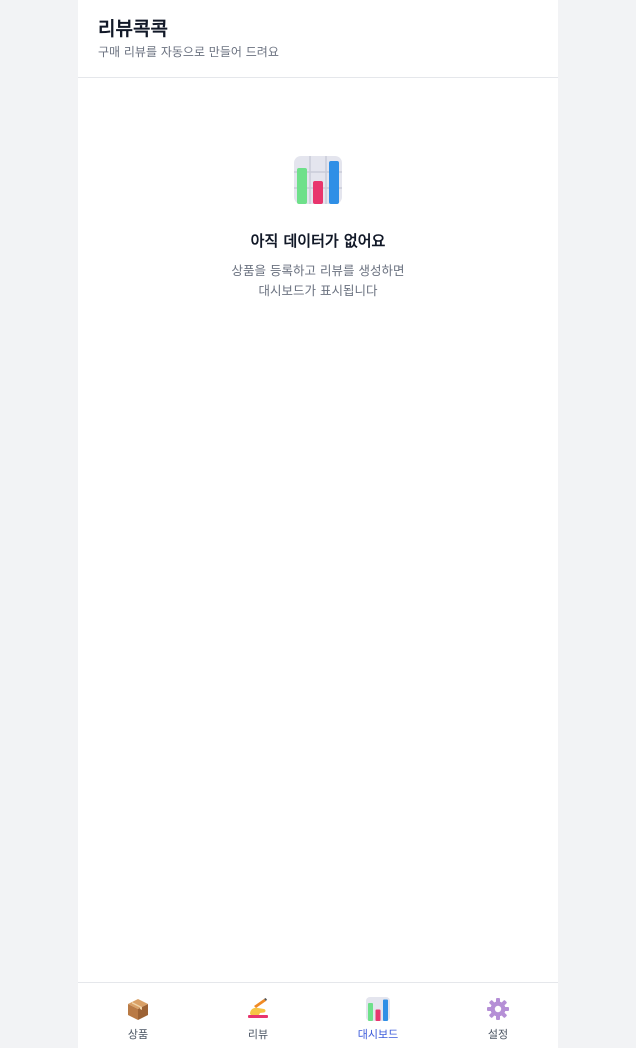  Describe the element at coordinates (318, 290) in the screenshot. I see `empty-state-description-line2: 대시보드가 표시됩니다` at that location.